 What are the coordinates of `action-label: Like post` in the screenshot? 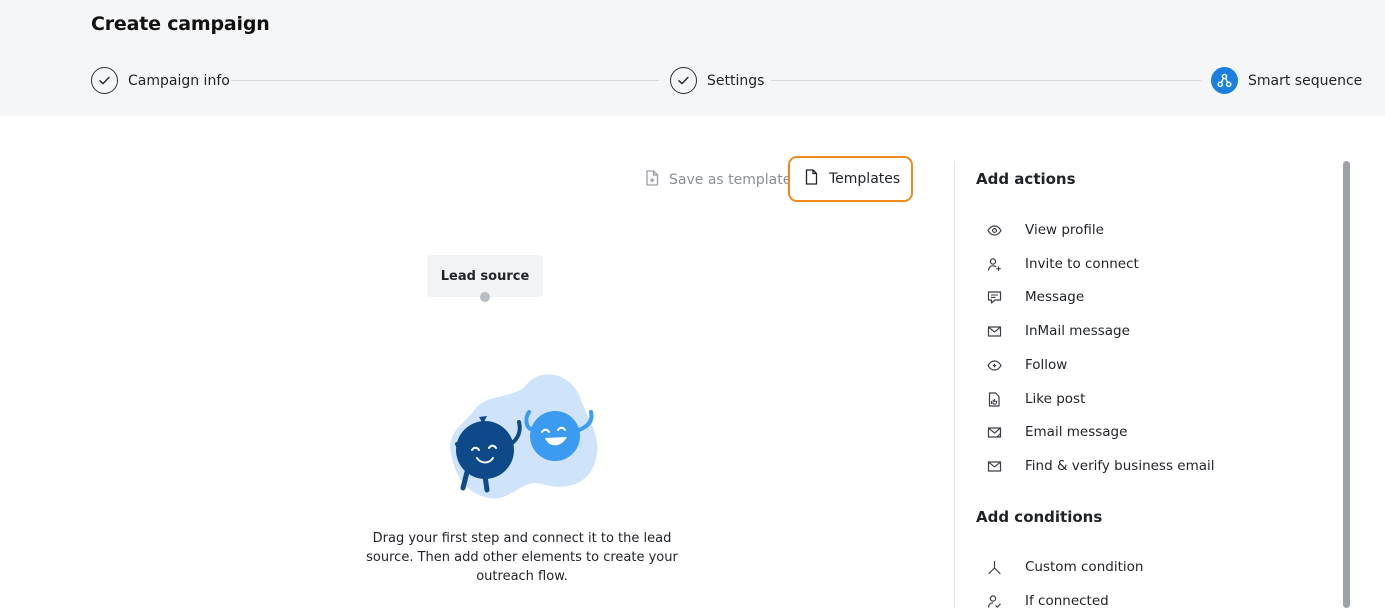 It's located at (1055, 399).